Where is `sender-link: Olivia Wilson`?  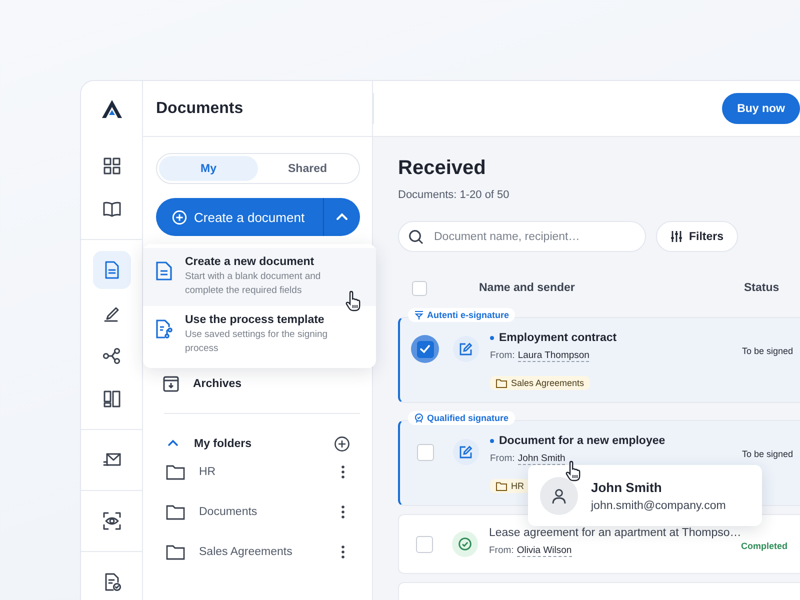 sender-link: Olivia Wilson is located at coordinates (544, 551).